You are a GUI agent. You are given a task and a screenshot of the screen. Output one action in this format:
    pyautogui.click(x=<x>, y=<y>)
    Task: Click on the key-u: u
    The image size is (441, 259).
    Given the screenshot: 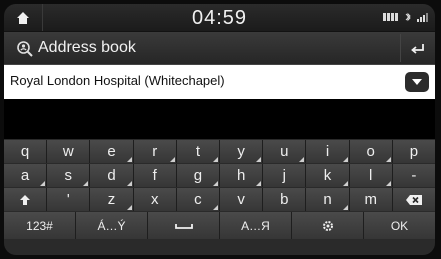 What is the action you would take?
    pyautogui.click(x=285, y=151)
    